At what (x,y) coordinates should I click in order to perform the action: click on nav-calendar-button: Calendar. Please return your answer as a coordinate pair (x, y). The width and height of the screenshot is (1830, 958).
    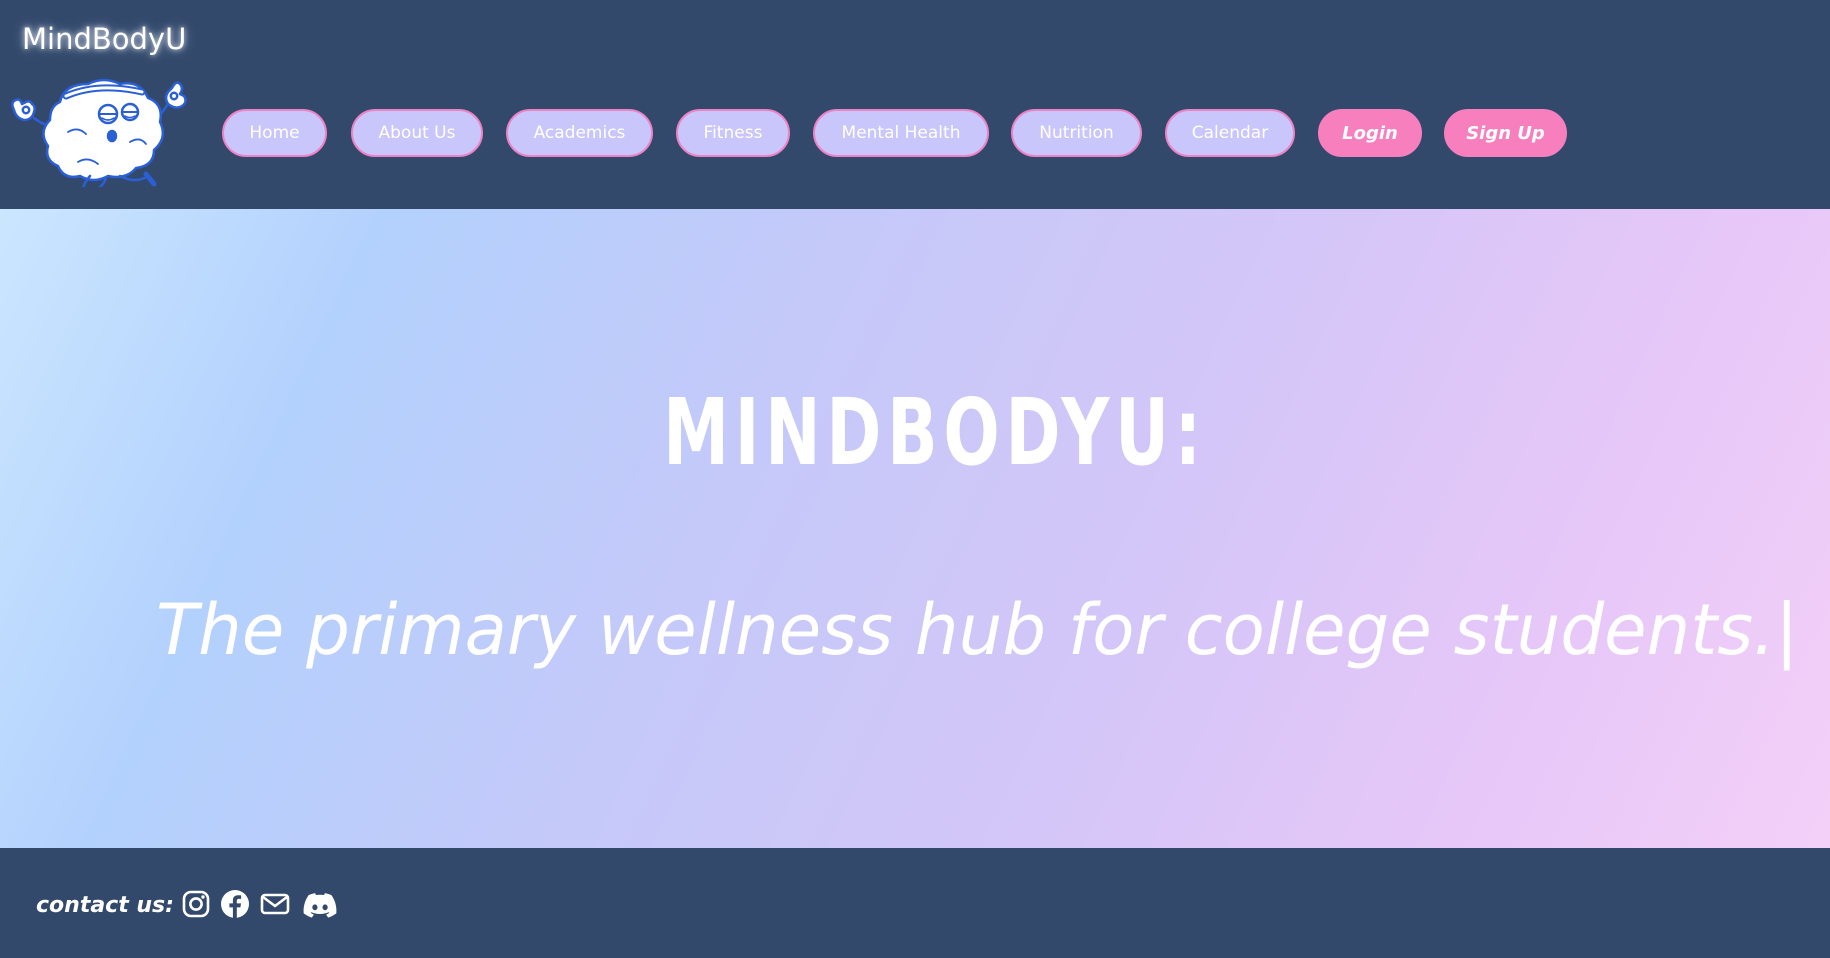
    Looking at the image, I should click on (1230, 133).